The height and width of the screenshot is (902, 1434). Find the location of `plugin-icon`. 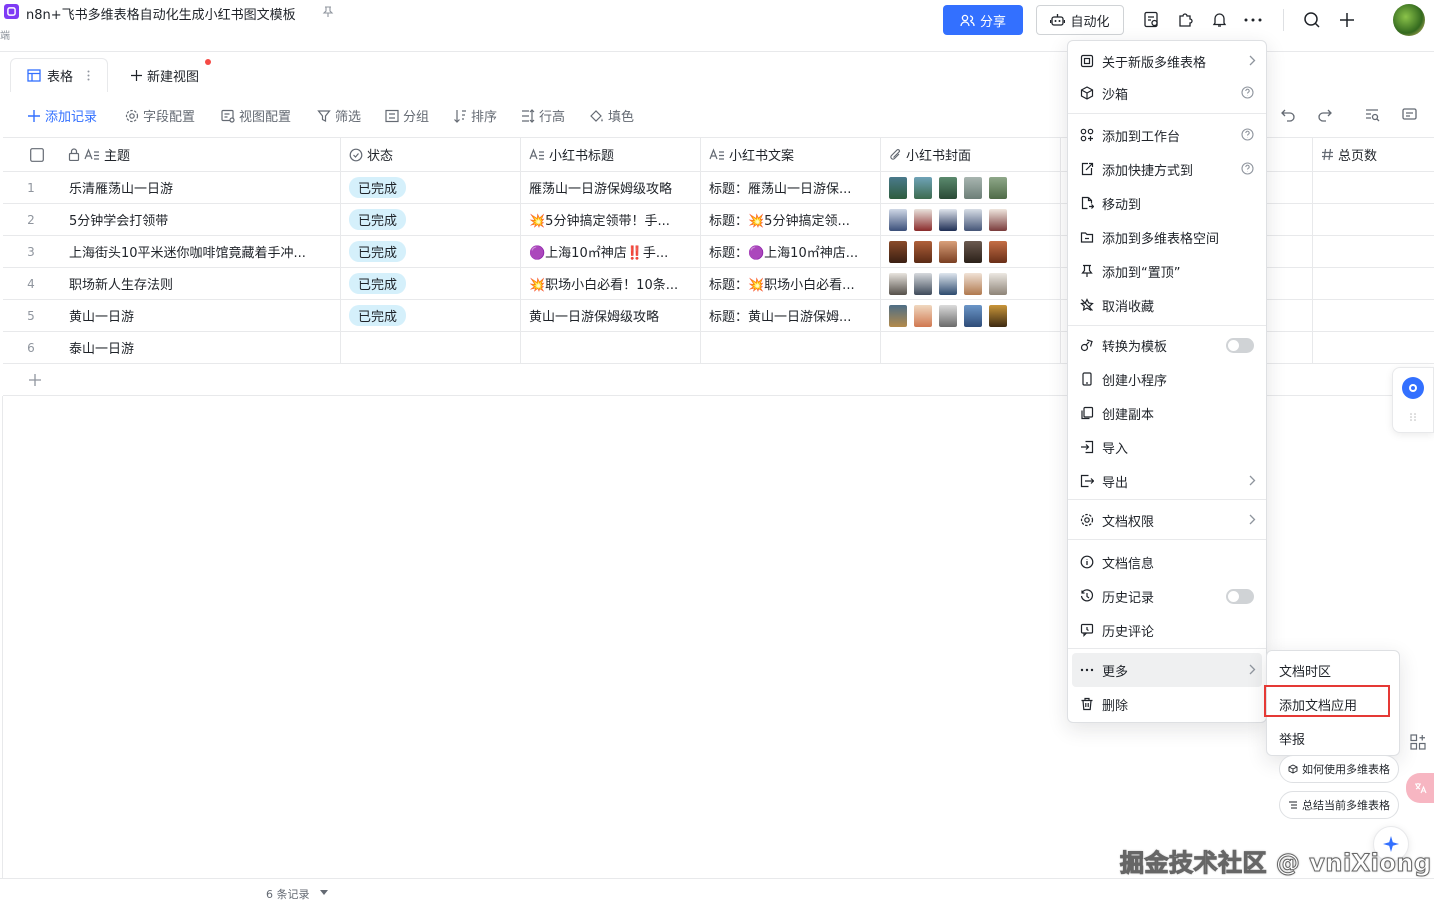

plugin-icon is located at coordinates (1185, 19).